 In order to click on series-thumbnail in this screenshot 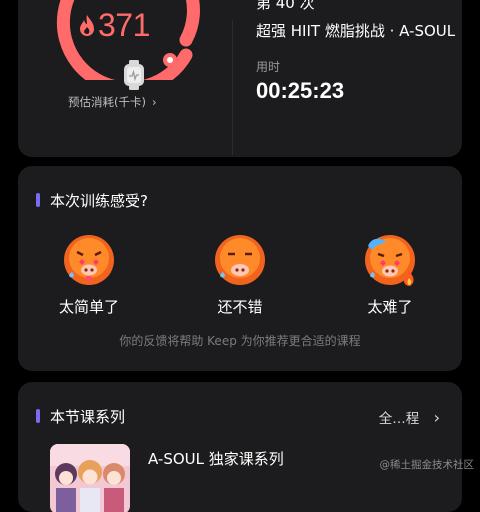, I will do `click(90, 478)`.